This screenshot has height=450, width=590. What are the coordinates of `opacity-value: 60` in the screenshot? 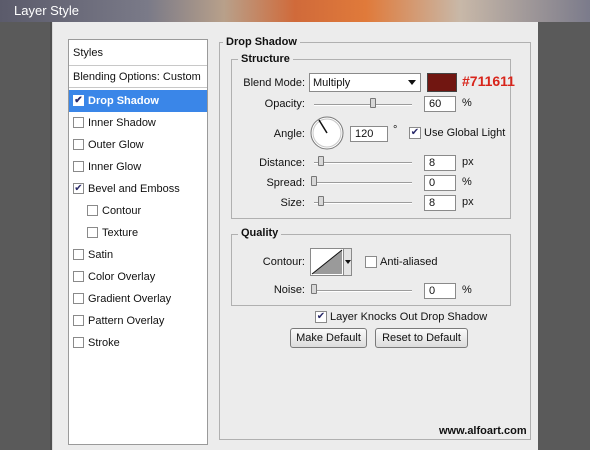 It's located at (435, 104).